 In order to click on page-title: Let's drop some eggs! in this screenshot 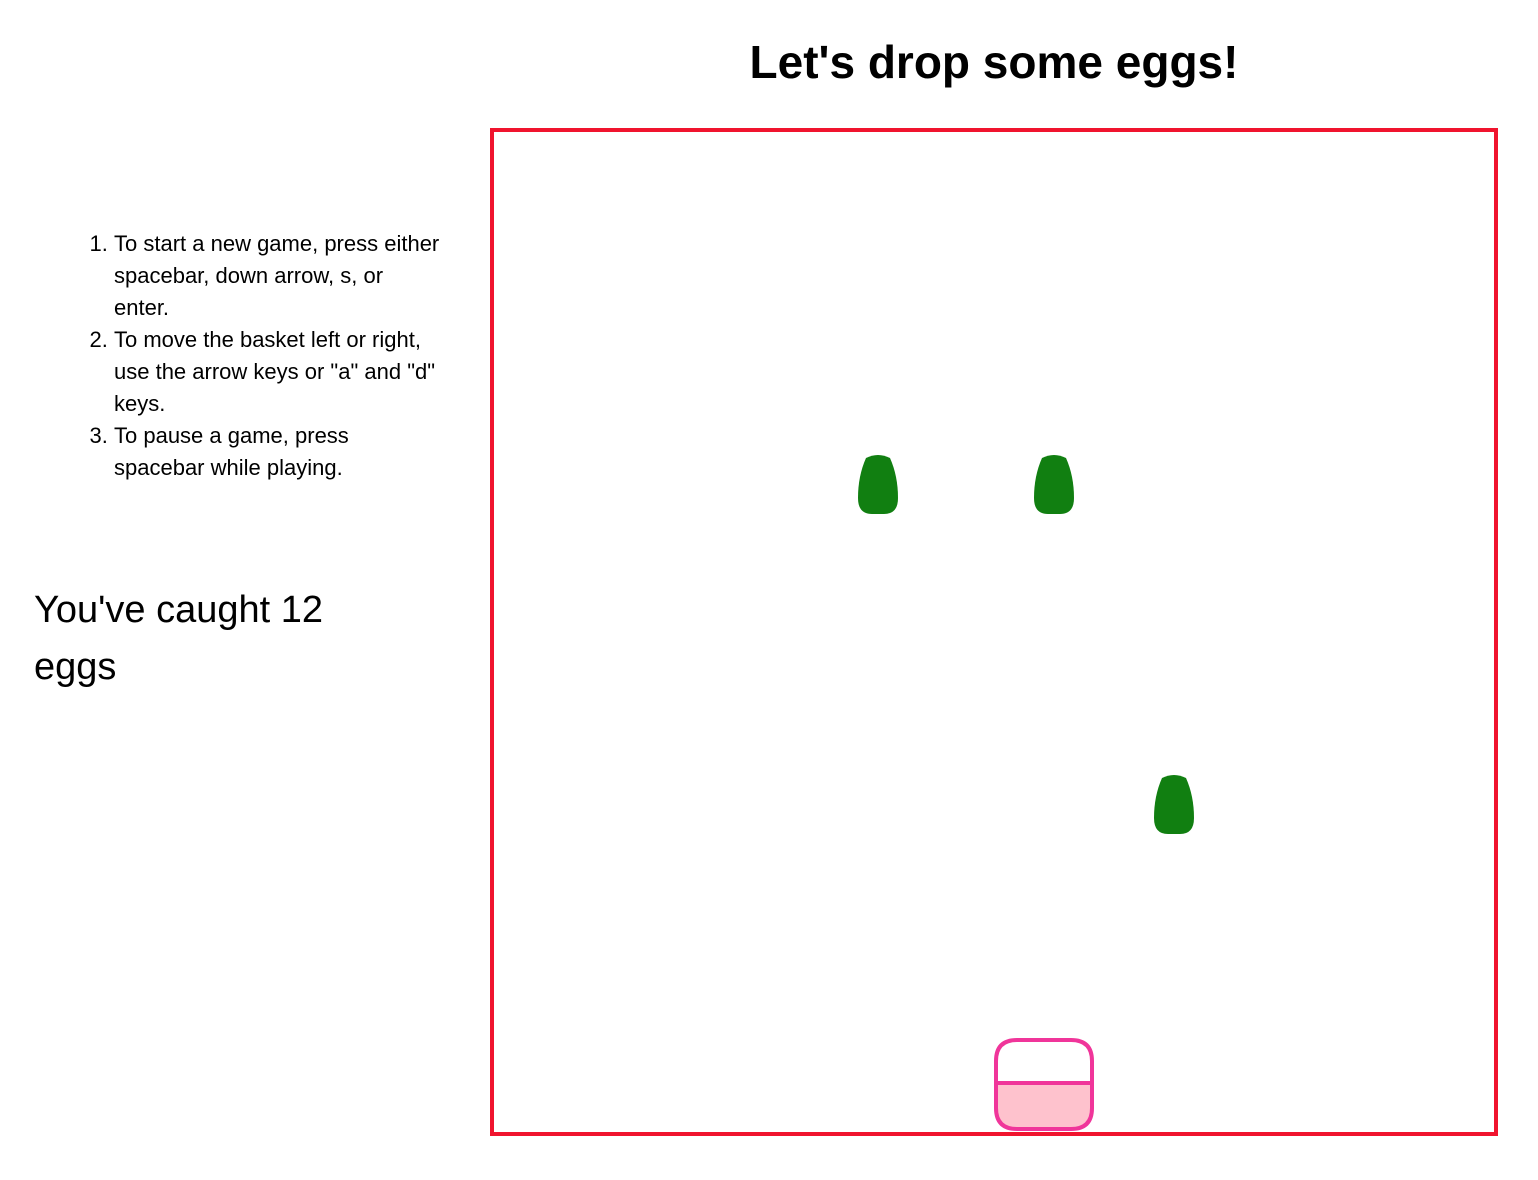, I will do `click(994, 62)`.